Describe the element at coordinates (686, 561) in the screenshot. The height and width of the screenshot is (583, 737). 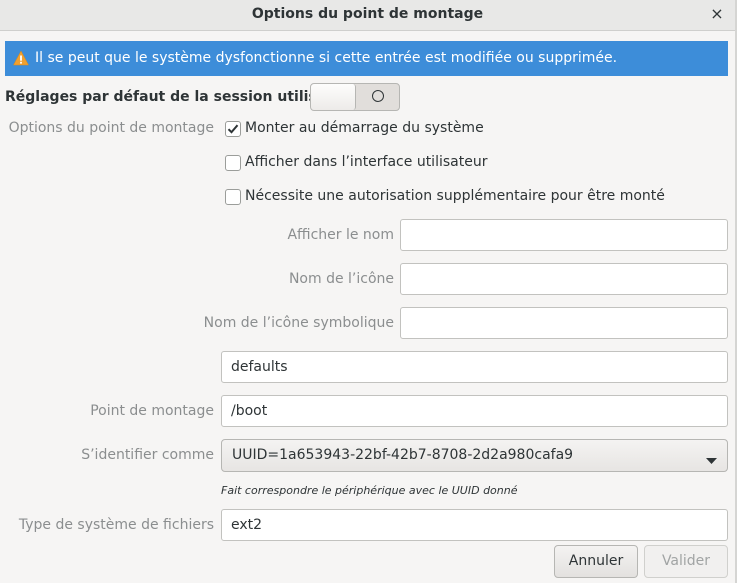
I see `validate-button: Valider` at that location.